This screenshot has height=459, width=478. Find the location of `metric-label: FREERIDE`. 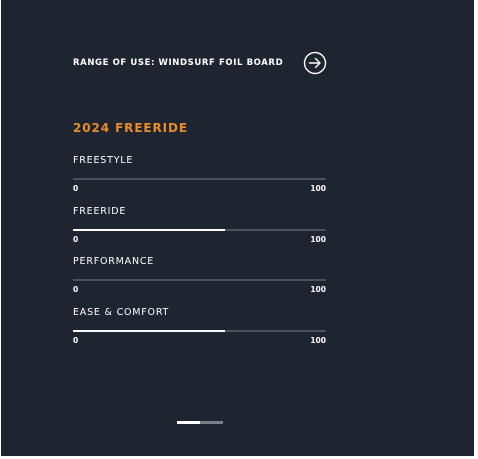

metric-label: FREERIDE is located at coordinates (100, 211).